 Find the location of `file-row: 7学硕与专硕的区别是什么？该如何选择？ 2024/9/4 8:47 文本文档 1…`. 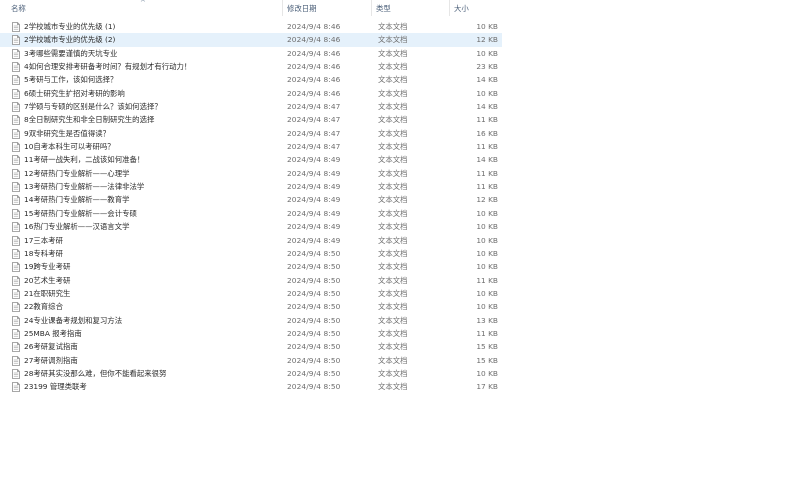

file-row: 7学硕与专硕的区别是什么？该如何选择？ 2024/9/4 8:47 文本文档 1… is located at coordinates (251, 106).